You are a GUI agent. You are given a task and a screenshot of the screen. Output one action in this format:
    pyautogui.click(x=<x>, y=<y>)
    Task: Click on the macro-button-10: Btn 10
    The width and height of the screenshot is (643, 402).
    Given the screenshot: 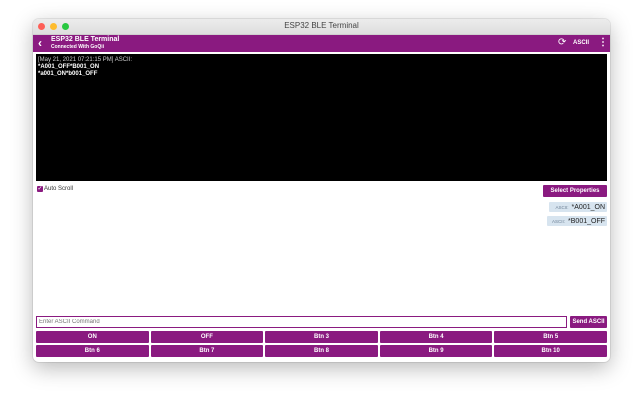 What is the action you would take?
    pyautogui.click(x=550, y=351)
    